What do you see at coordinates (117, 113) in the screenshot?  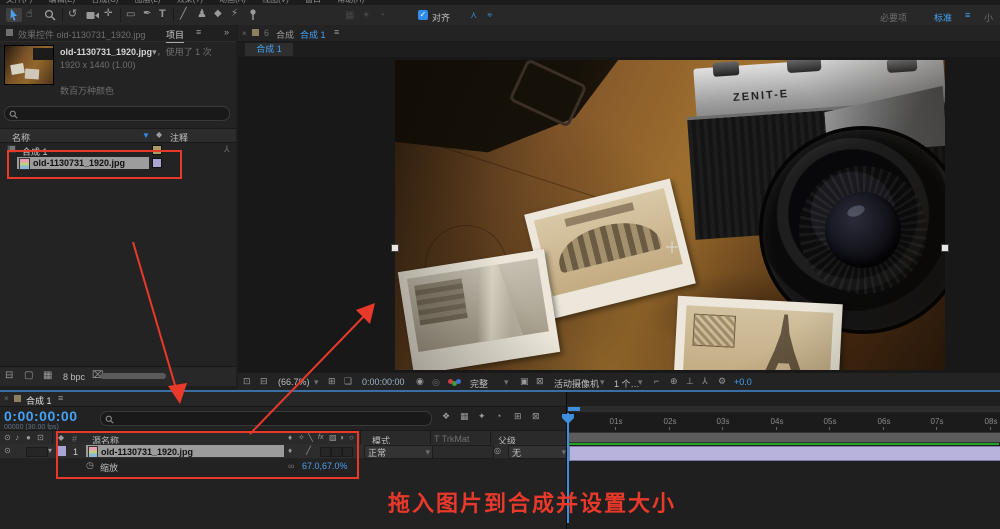 I see `project-search-input` at bounding box center [117, 113].